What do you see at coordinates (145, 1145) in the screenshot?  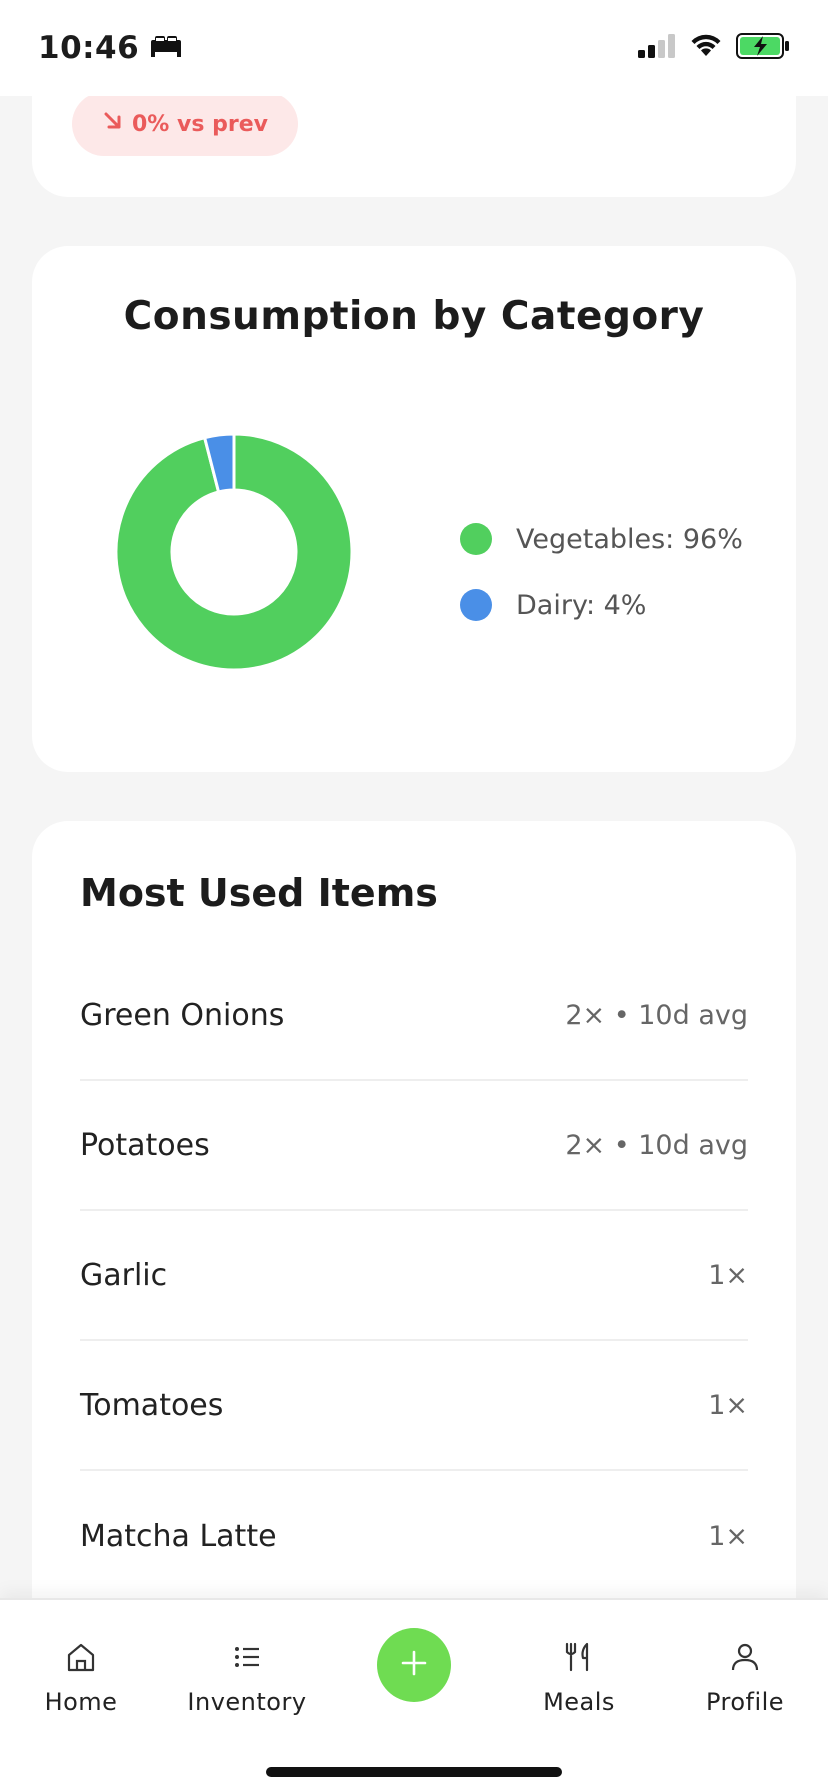 I see `item-name: Potatoes` at bounding box center [145, 1145].